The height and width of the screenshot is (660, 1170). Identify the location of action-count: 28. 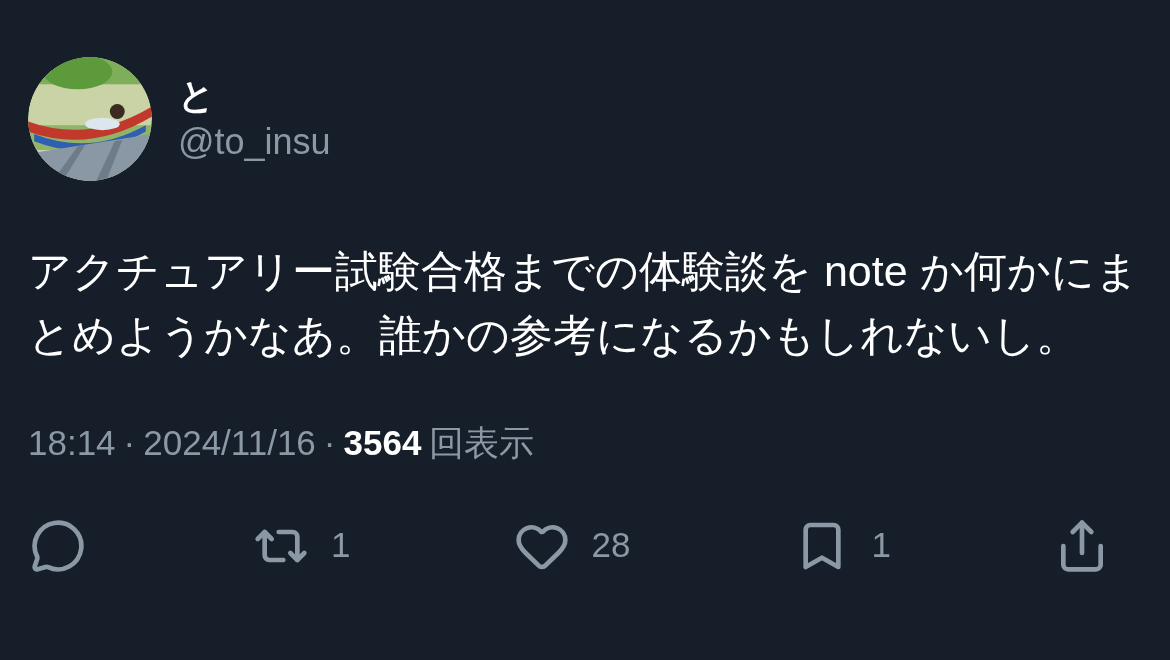
(611, 545).